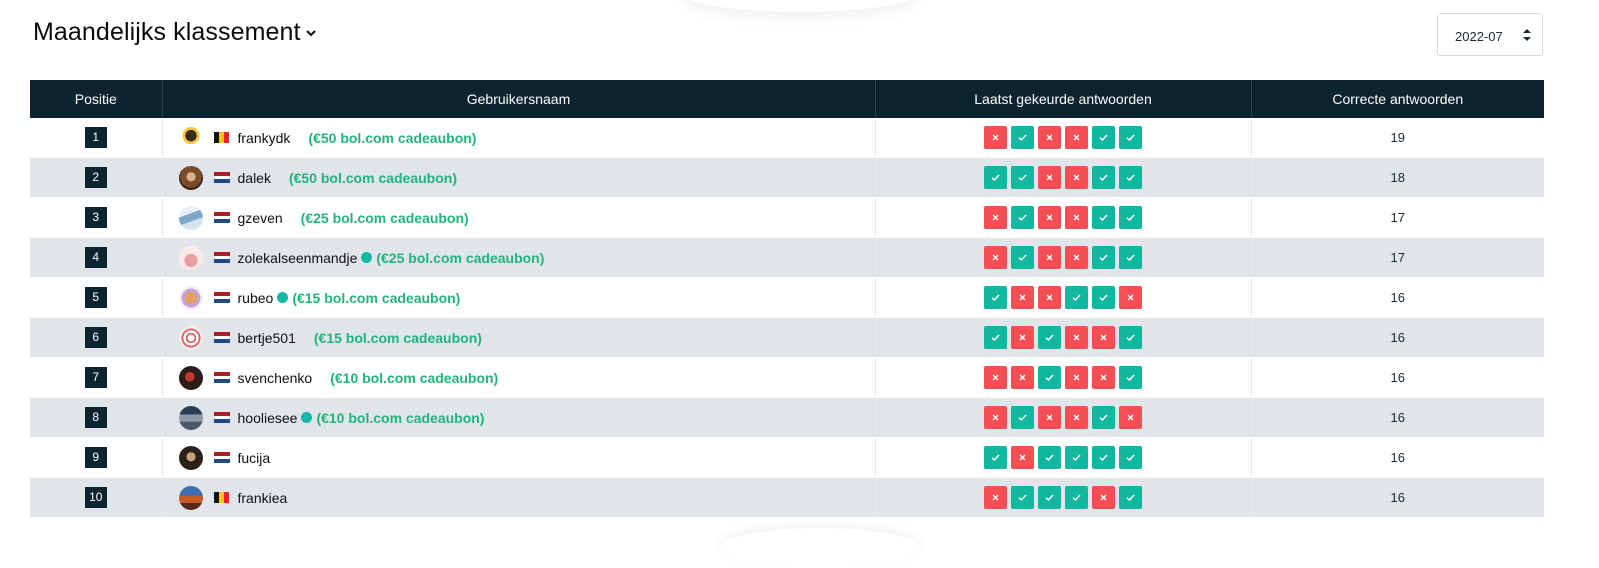 This screenshot has width=1599, height=568. I want to click on table-row: 1 frankydk (€50 bol.com cadeaubon) 19, so click(787, 138).